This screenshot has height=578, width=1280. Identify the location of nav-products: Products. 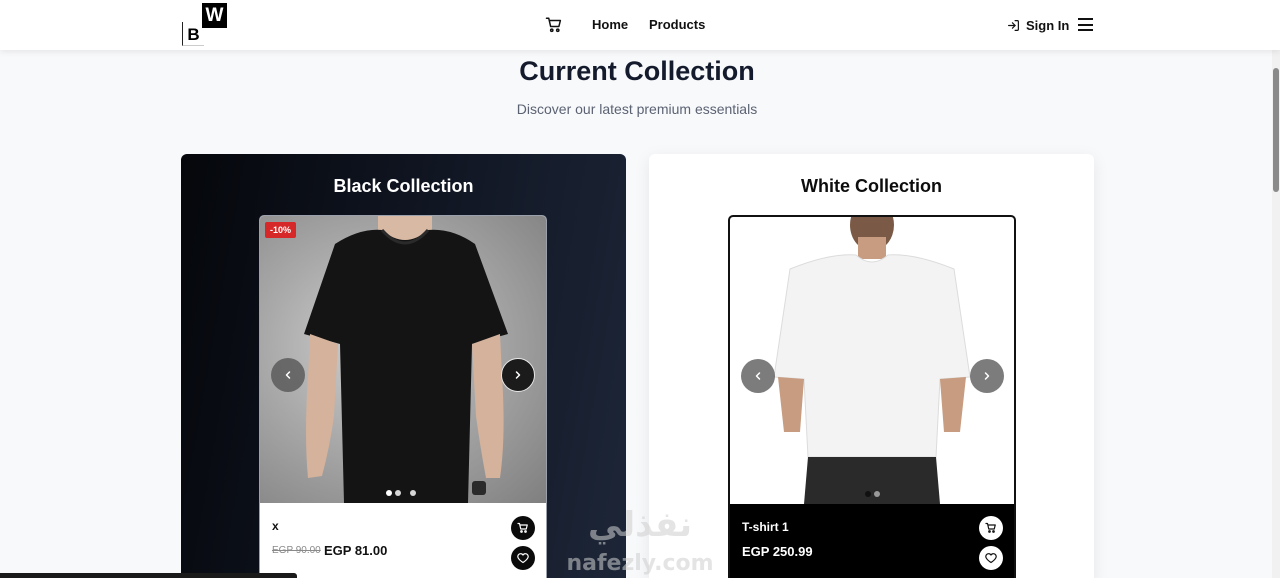
(677, 24).